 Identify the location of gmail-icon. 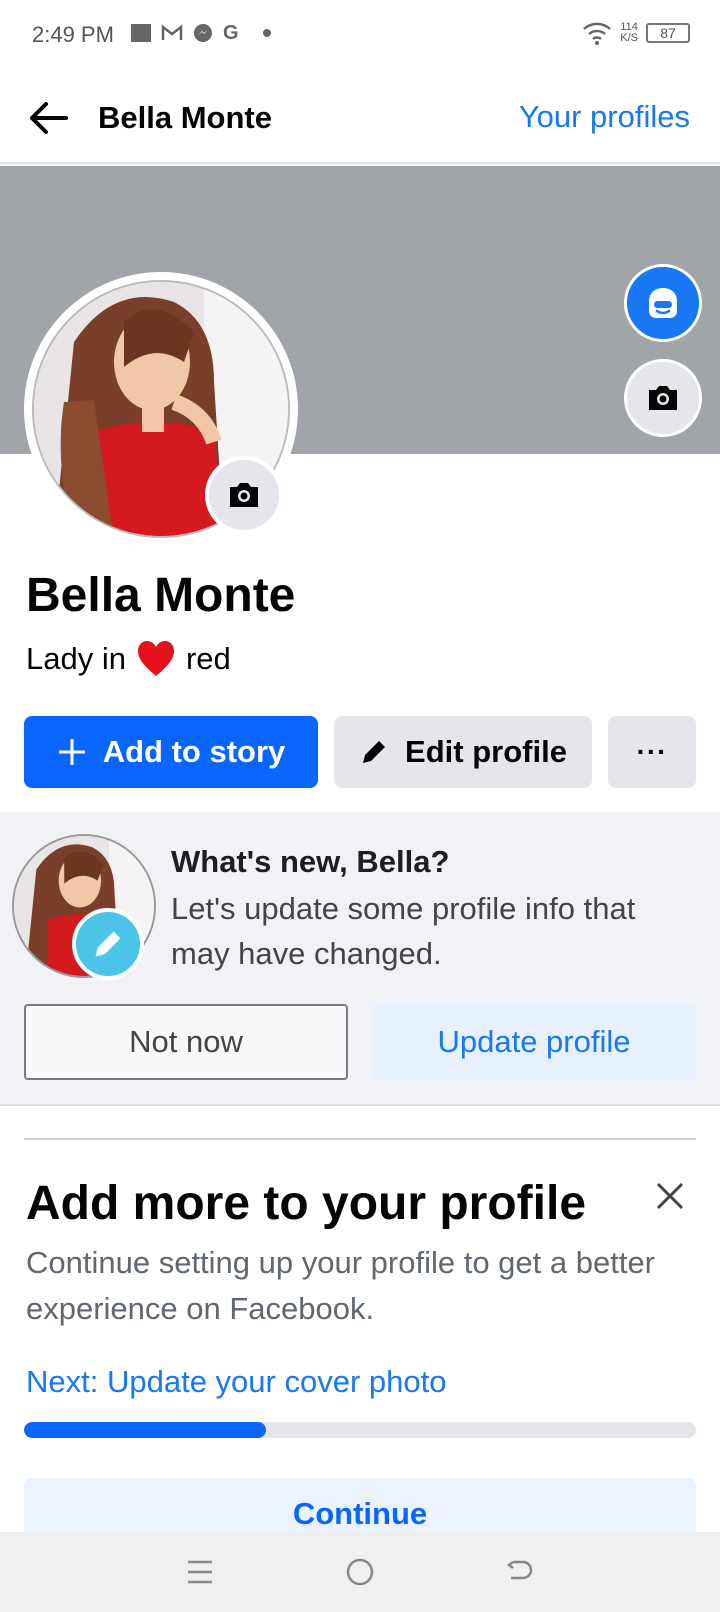
(172, 32).